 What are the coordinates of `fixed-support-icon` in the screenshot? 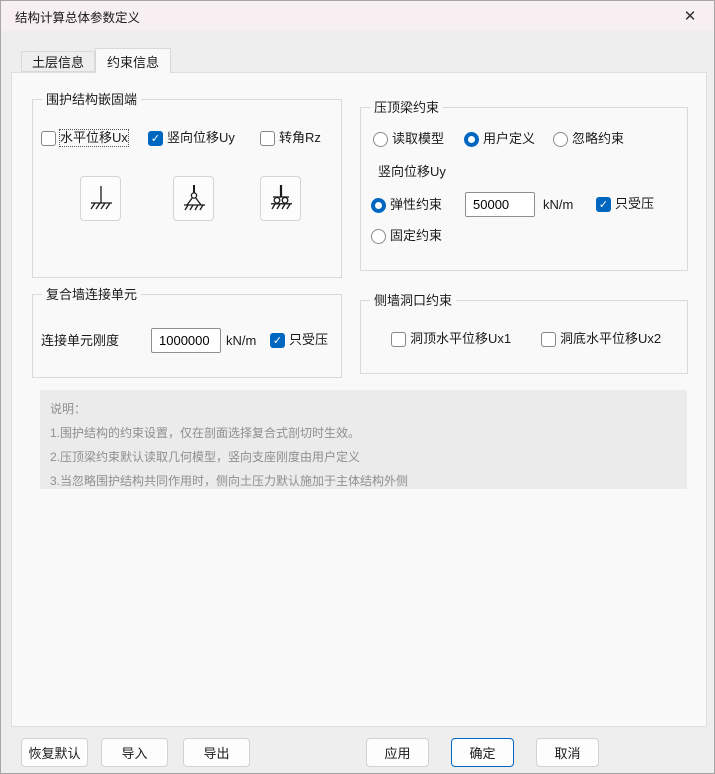 It's located at (100, 197).